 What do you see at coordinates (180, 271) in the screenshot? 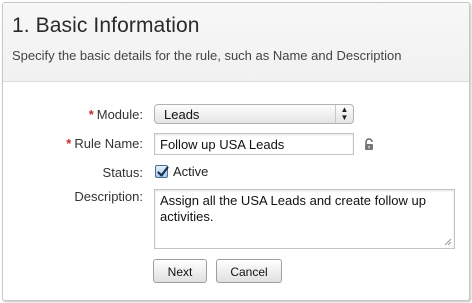
I see `next-button: Next` at bounding box center [180, 271].